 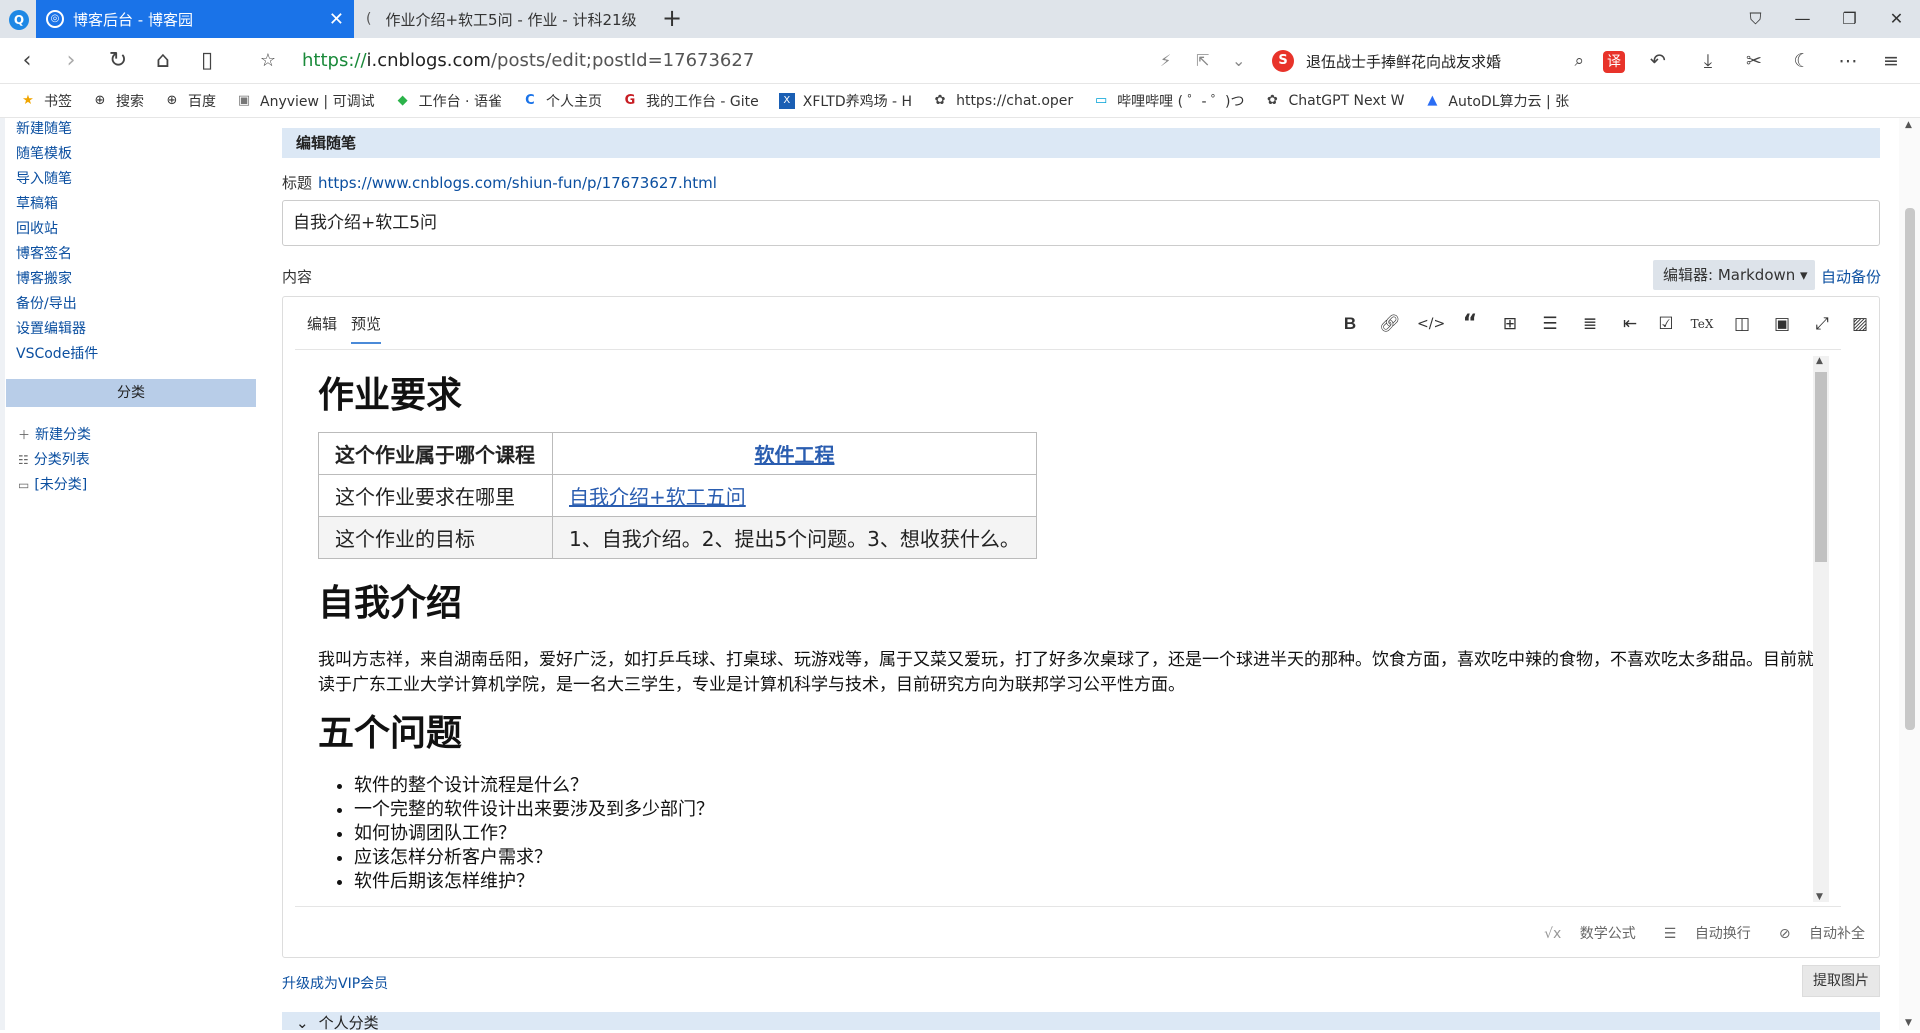 What do you see at coordinates (845, 101) in the screenshot?
I see `bookmark-item: X XFLTD养鸡场 - H` at bounding box center [845, 101].